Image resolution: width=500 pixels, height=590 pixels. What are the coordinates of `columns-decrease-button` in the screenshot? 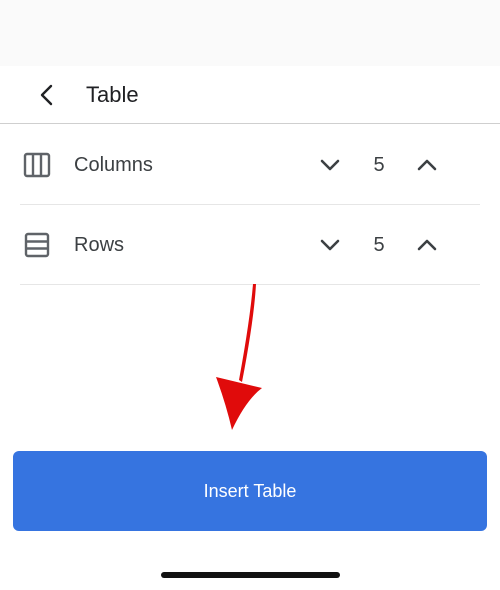 It's located at (330, 165).